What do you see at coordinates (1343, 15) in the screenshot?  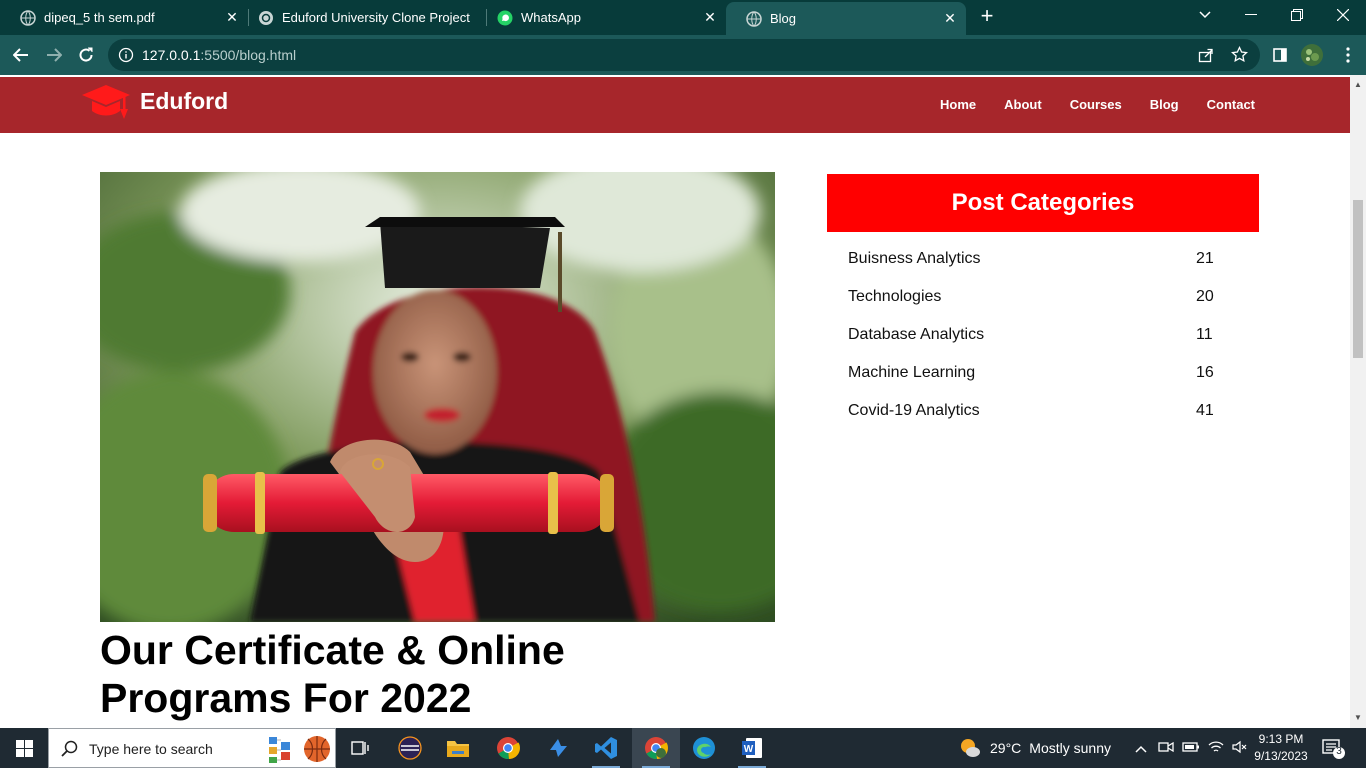 I see `close-window-button` at bounding box center [1343, 15].